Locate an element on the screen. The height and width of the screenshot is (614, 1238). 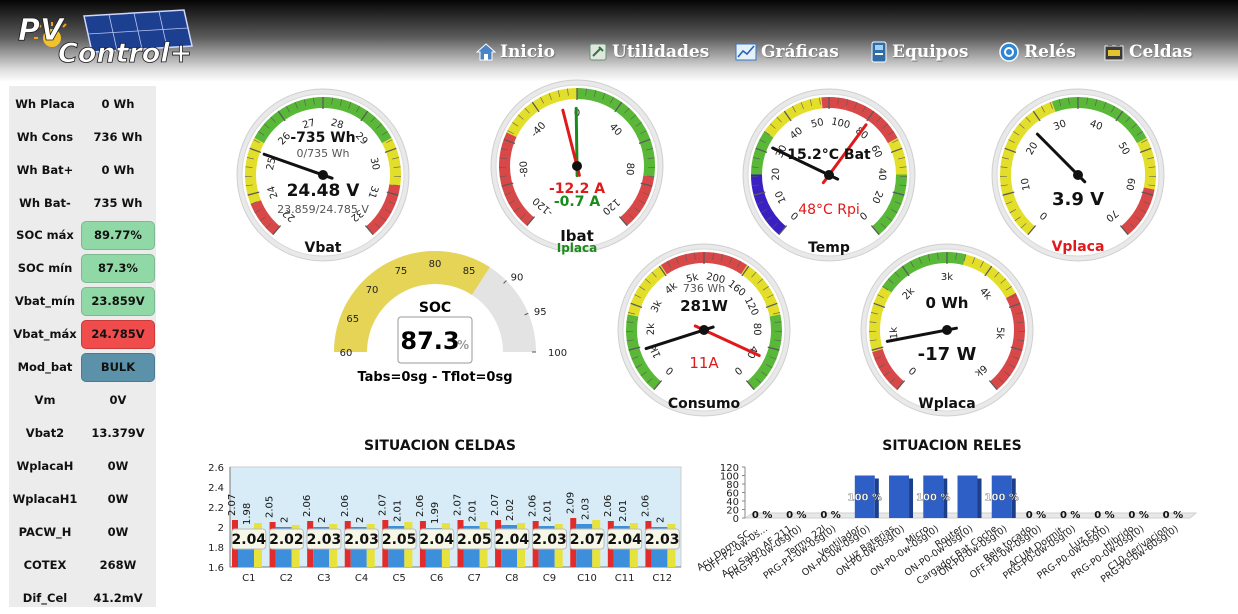
celdas-x-label: C1 is located at coordinates (248, 578).